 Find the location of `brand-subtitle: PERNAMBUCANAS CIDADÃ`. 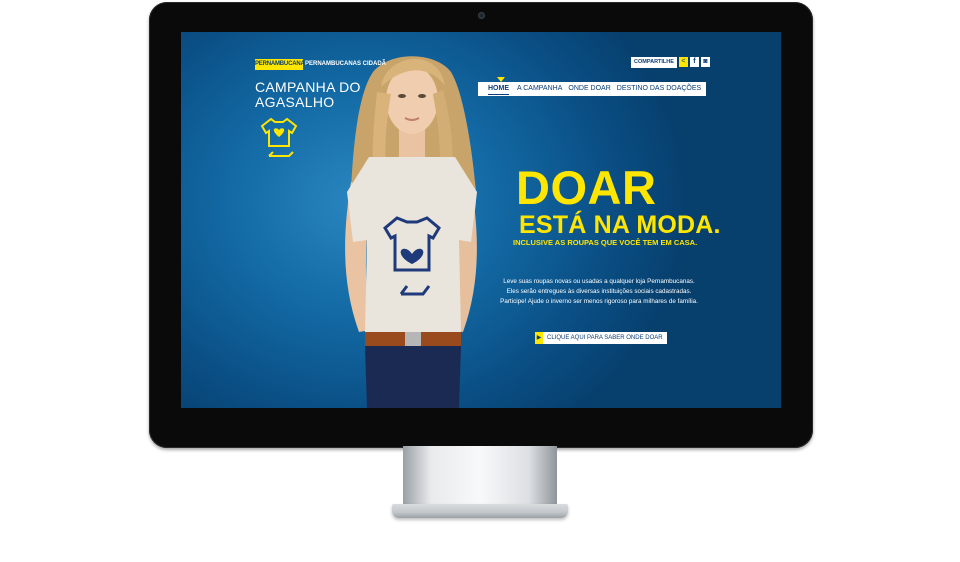

brand-subtitle: PERNAMBUCANAS CIDADÃ is located at coordinates (345, 64).